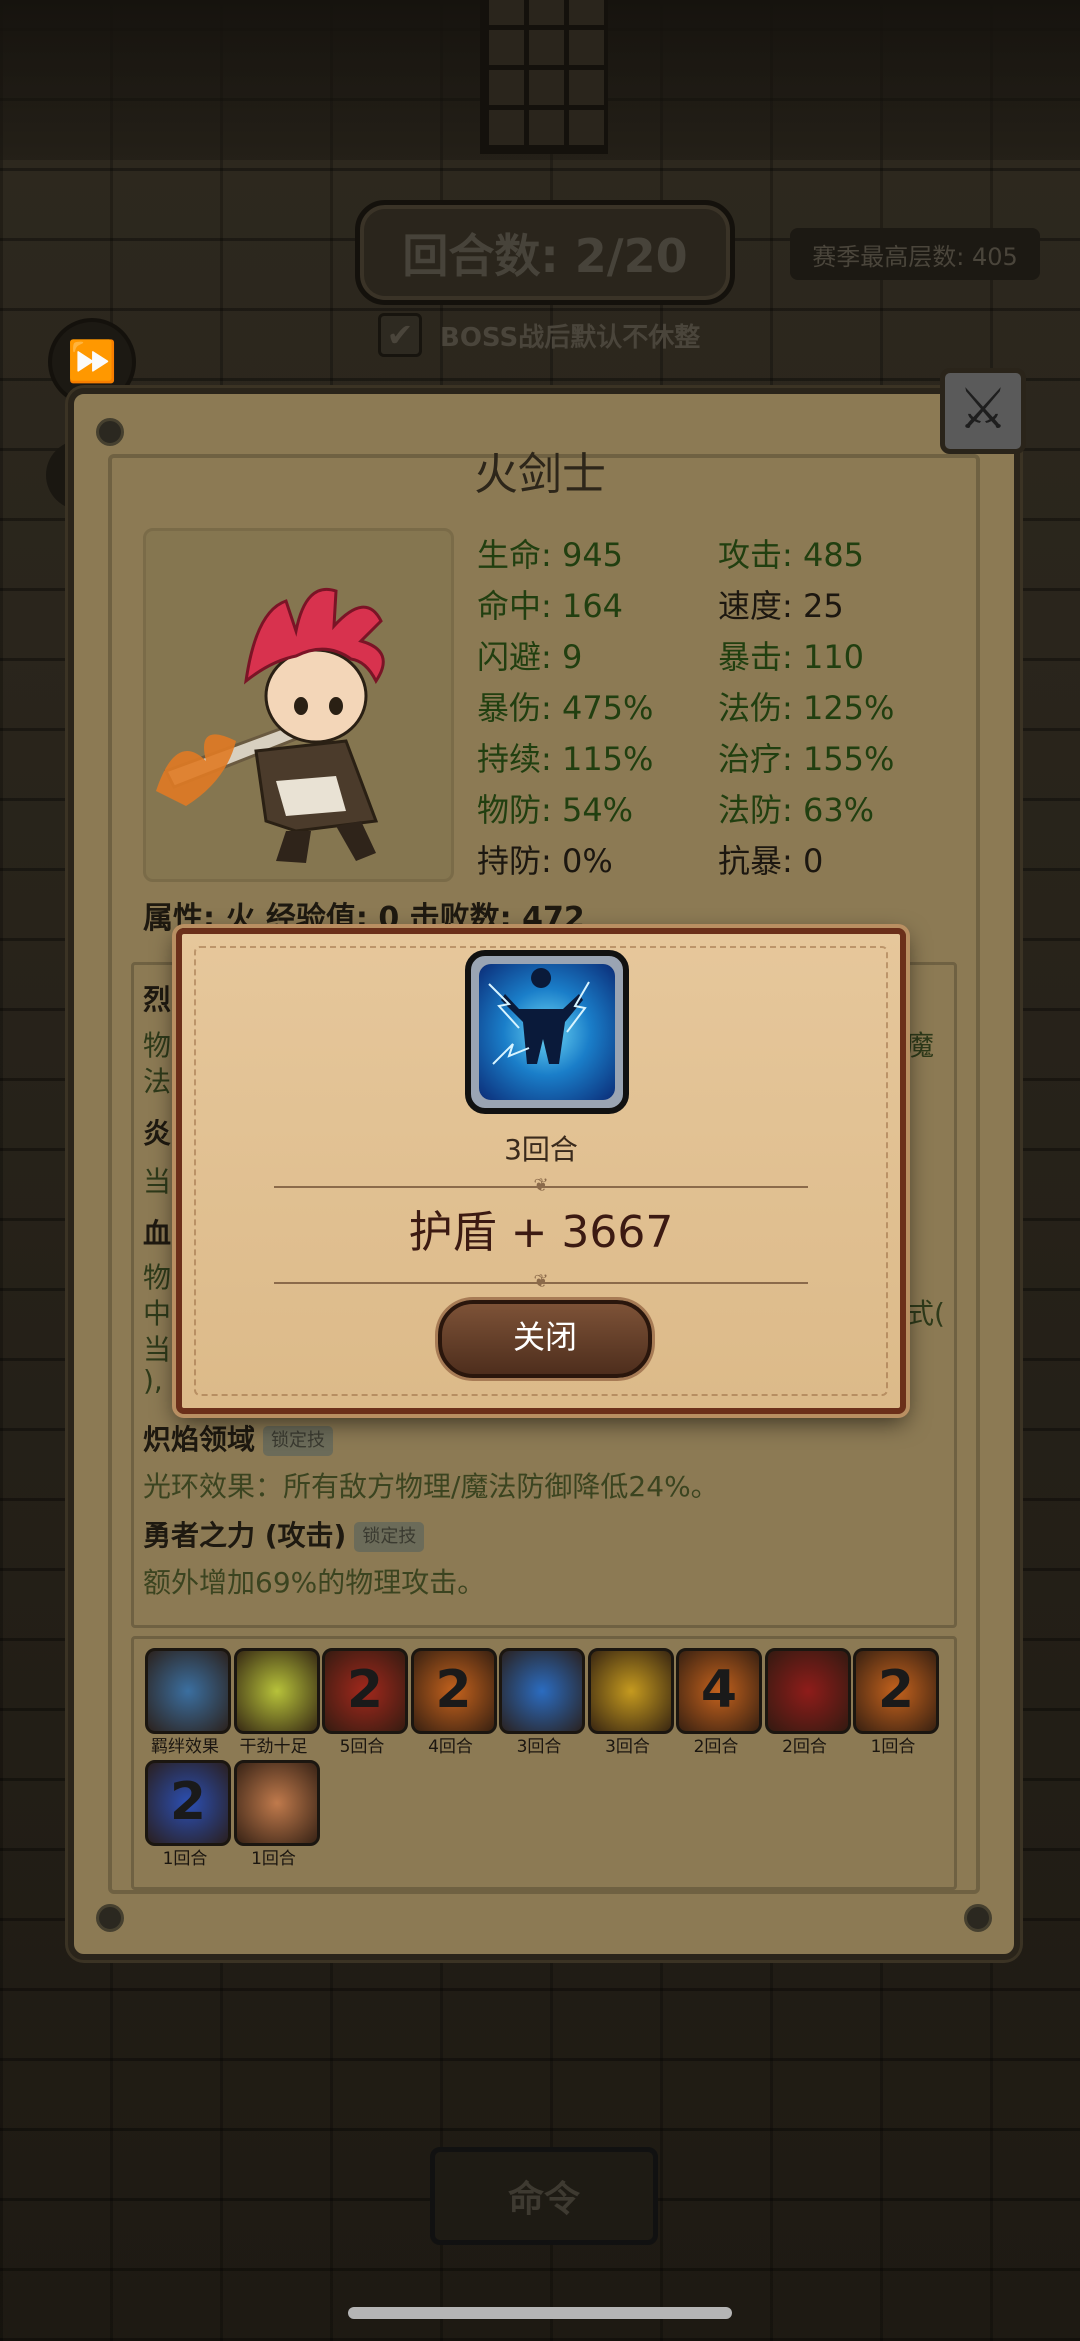  I want to click on bond-icon, so click(188, 1691).